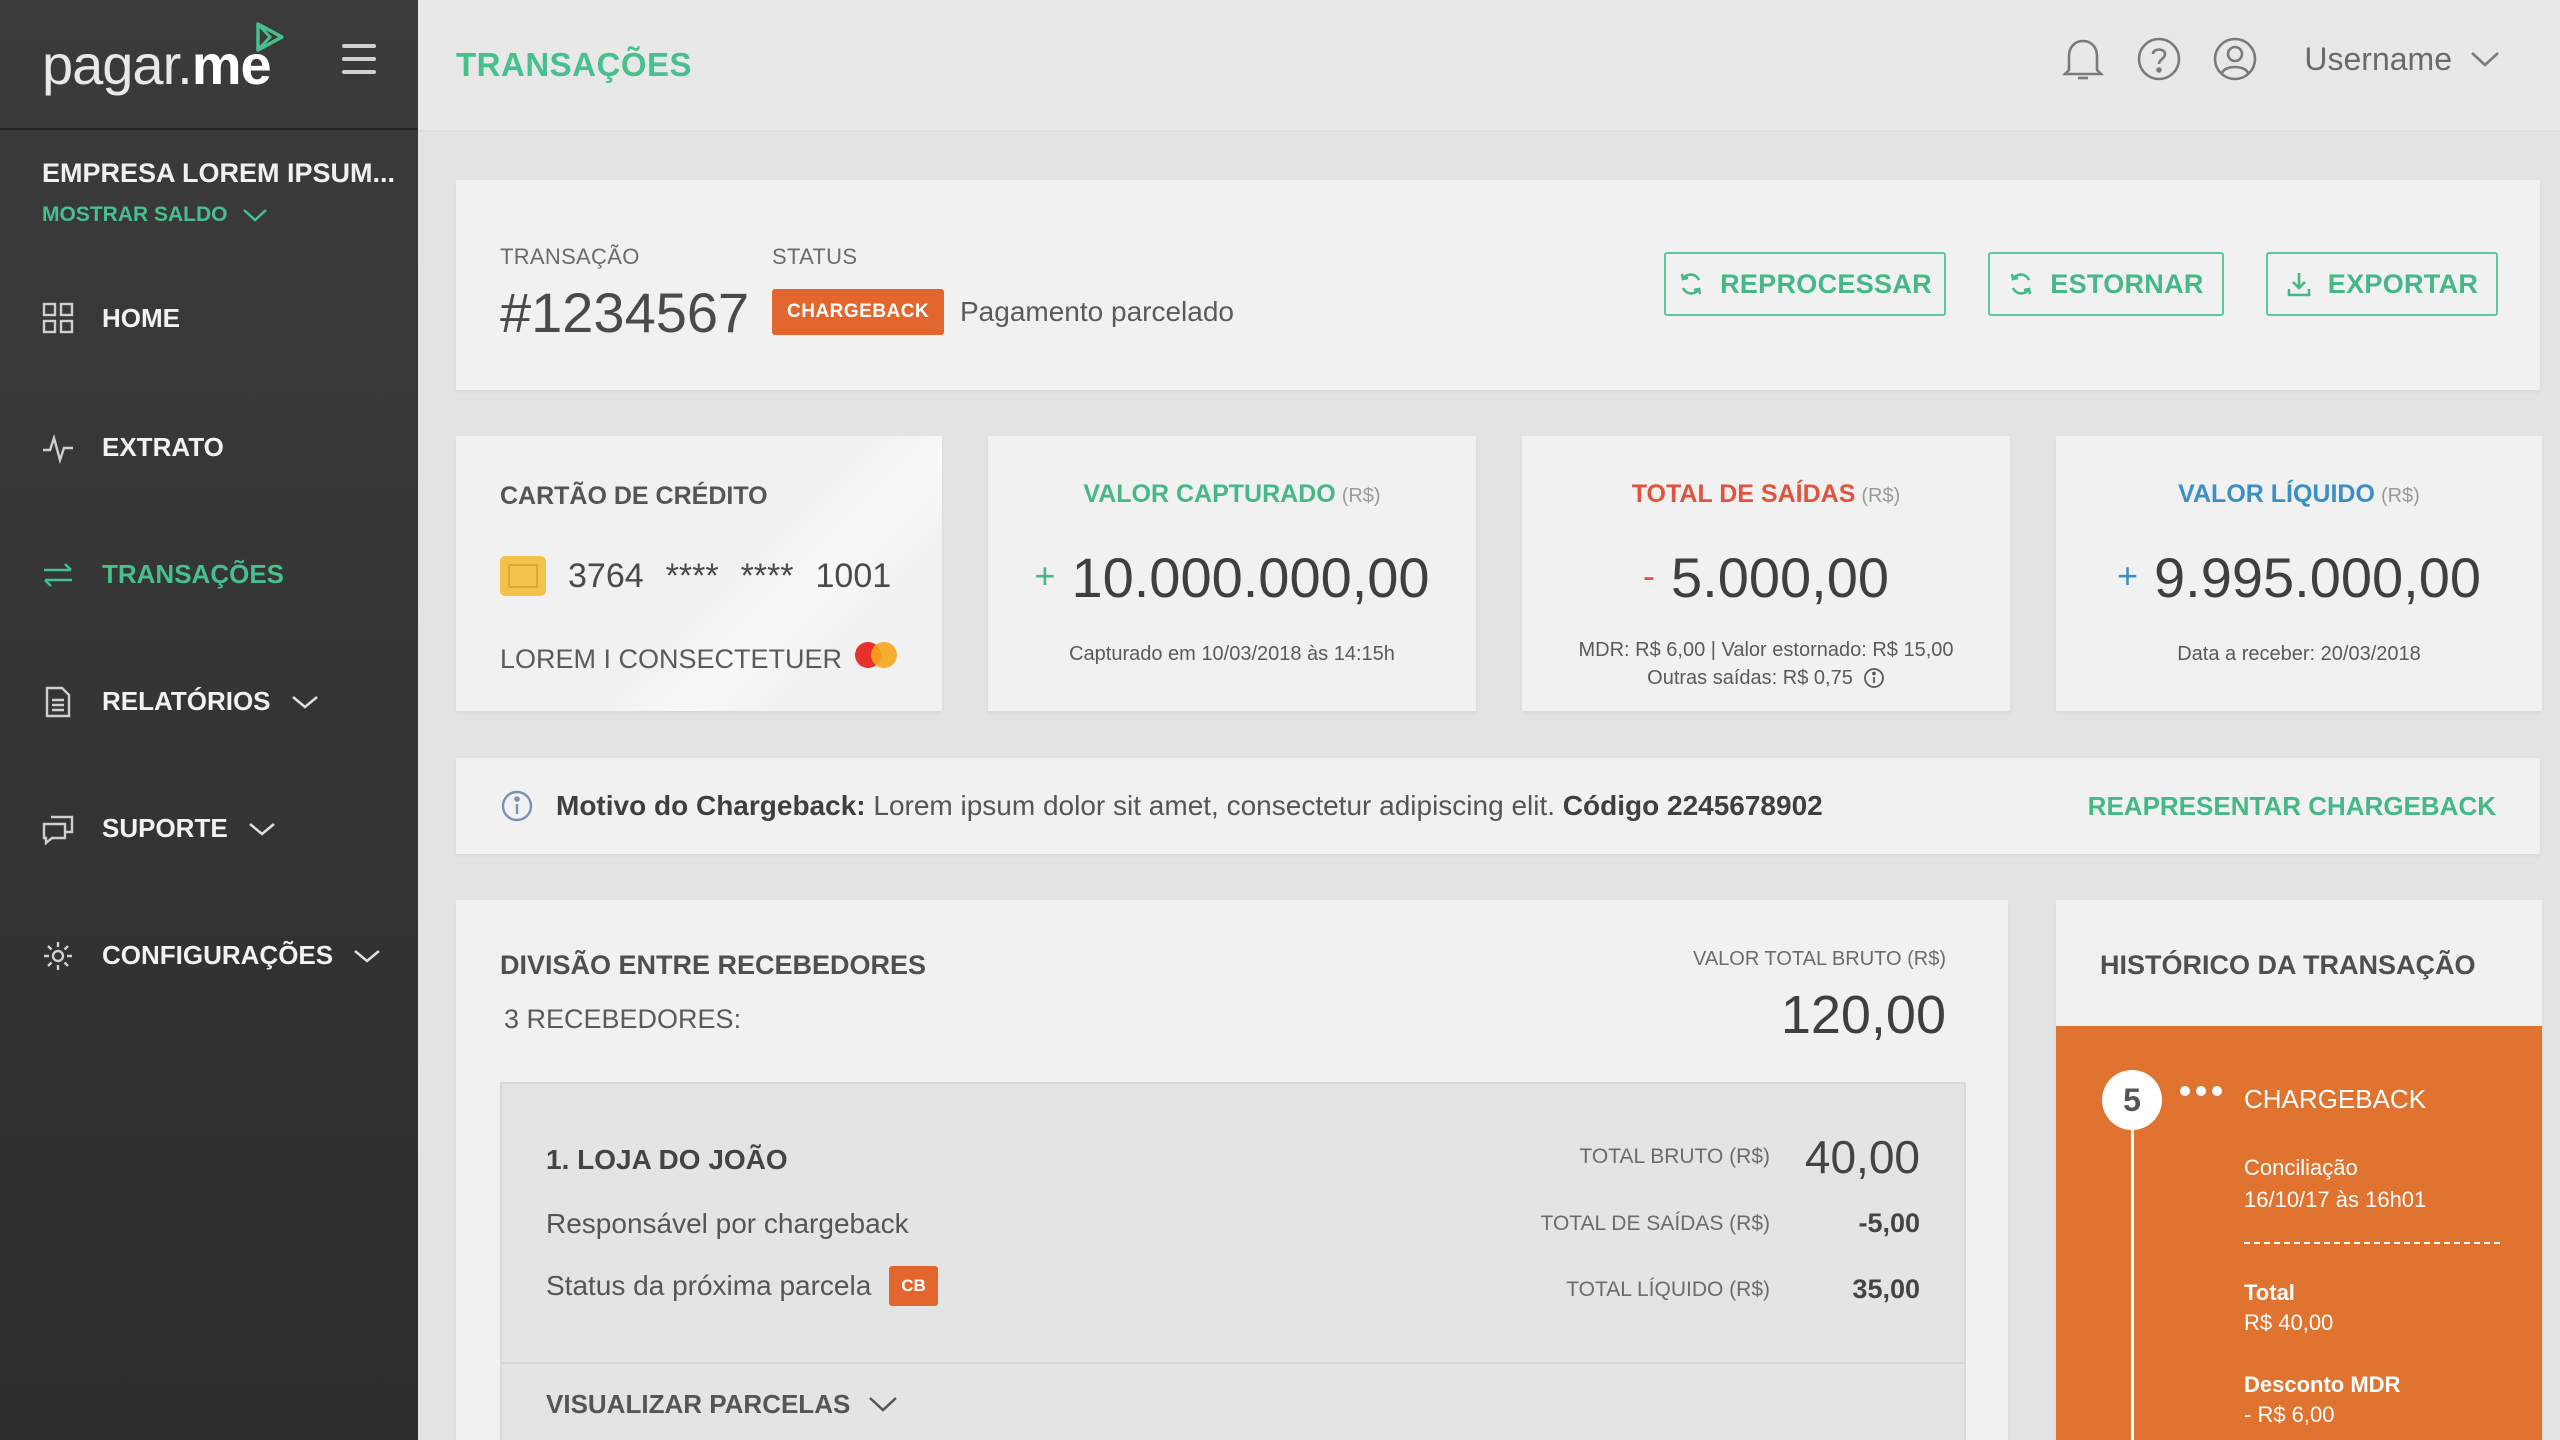 This screenshot has width=2560, height=1440. What do you see at coordinates (209, 189) in the screenshot?
I see `company-selector: EMPRESA LOREM IPSUM... MOSTRAR SALDO` at bounding box center [209, 189].